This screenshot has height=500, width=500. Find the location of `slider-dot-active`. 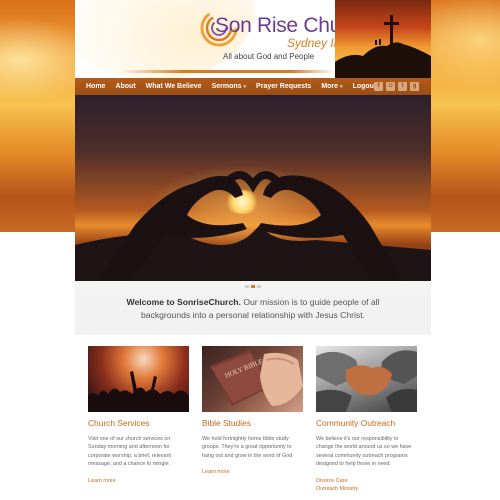

slider-dot-active is located at coordinates (253, 286).